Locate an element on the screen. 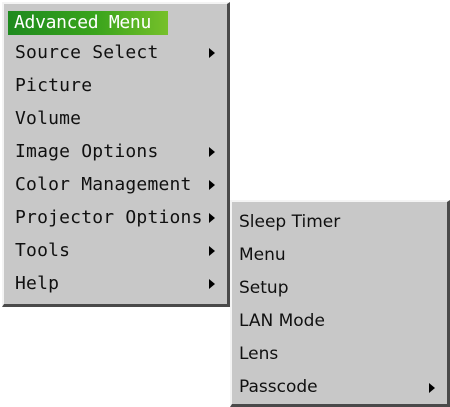  submenu-item-lan-mode: LAN Mode is located at coordinates (339, 321).